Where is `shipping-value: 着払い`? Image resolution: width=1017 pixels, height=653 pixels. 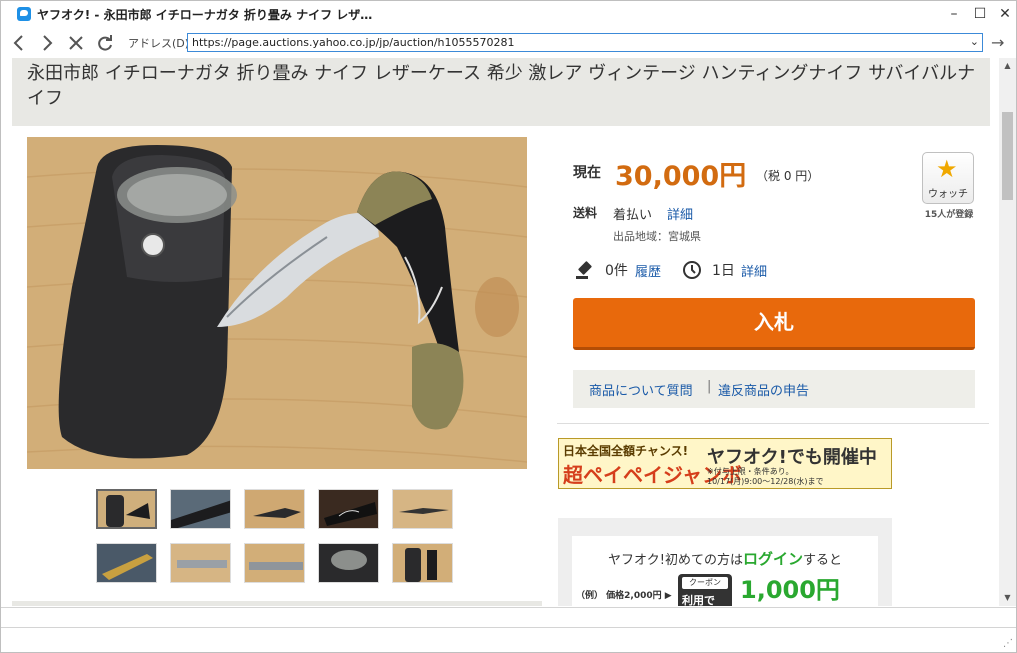
shipping-value: 着払い is located at coordinates (633, 215).